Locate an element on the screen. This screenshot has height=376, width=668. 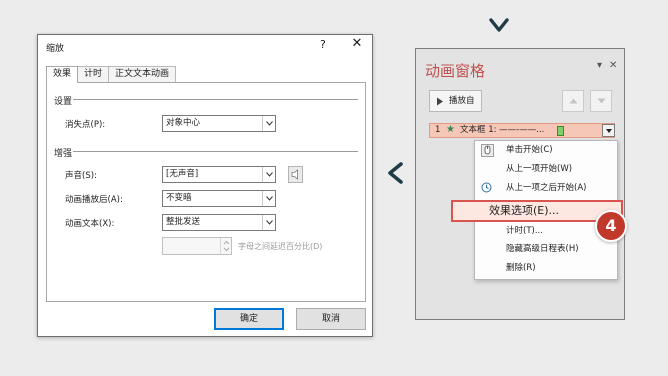
speaker-icon is located at coordinates (294, 174).